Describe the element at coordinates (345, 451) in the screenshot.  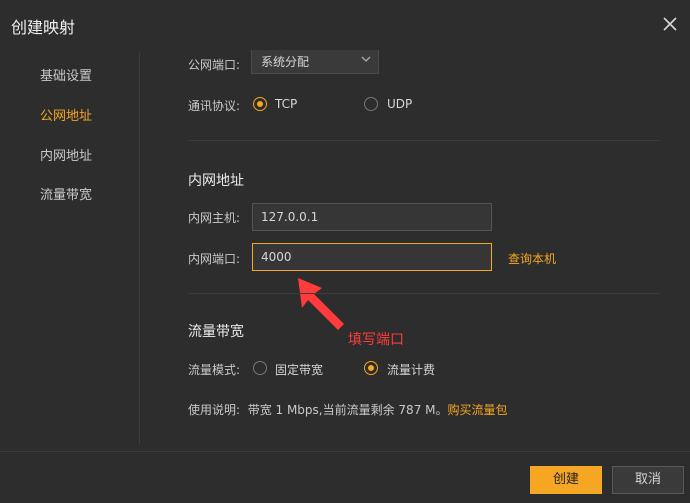
I see `footer-divider` at that location.